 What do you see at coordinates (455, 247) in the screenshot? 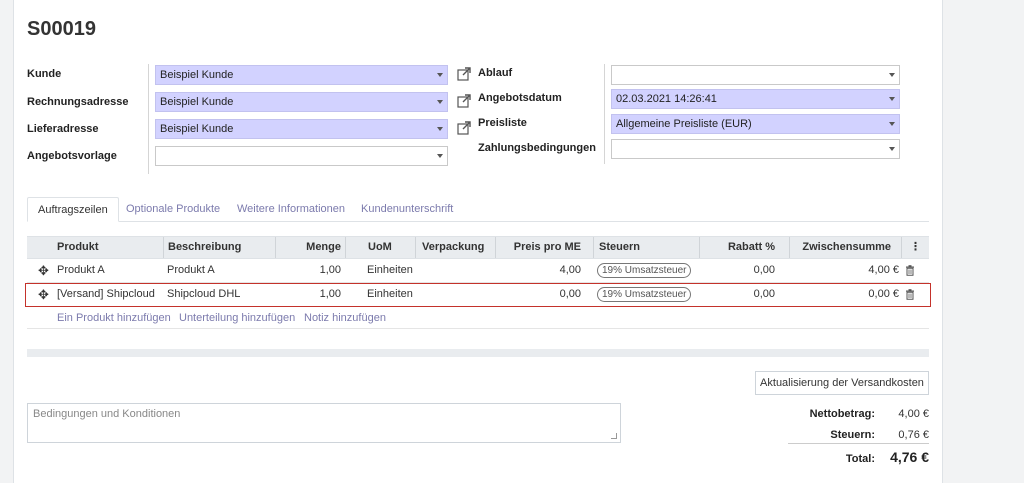
I see `col-header-packaging: Verpackung` at bounding box center [455, 247].